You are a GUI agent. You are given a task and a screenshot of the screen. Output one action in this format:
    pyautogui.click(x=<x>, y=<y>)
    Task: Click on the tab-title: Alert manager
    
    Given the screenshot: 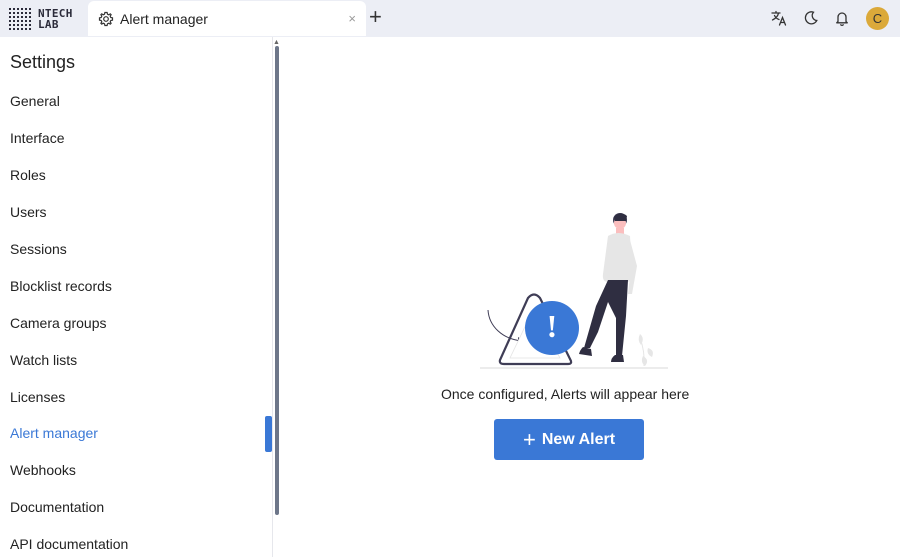 What is the action you would take?
    pyautogui.click(x=164, y=18)
    